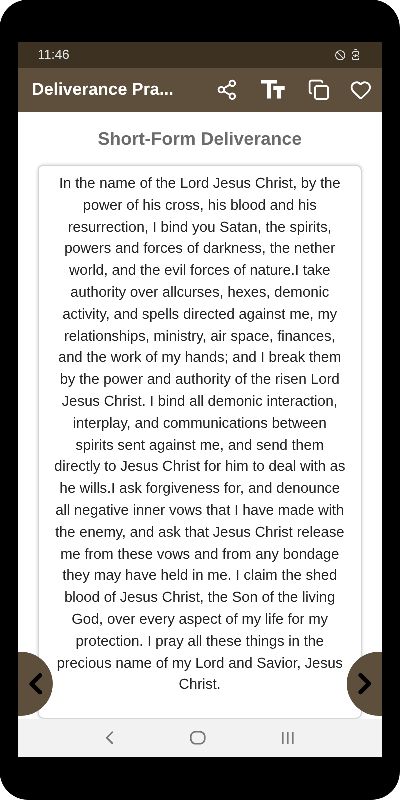  I want to click on copy-icon, so click(319, 90).